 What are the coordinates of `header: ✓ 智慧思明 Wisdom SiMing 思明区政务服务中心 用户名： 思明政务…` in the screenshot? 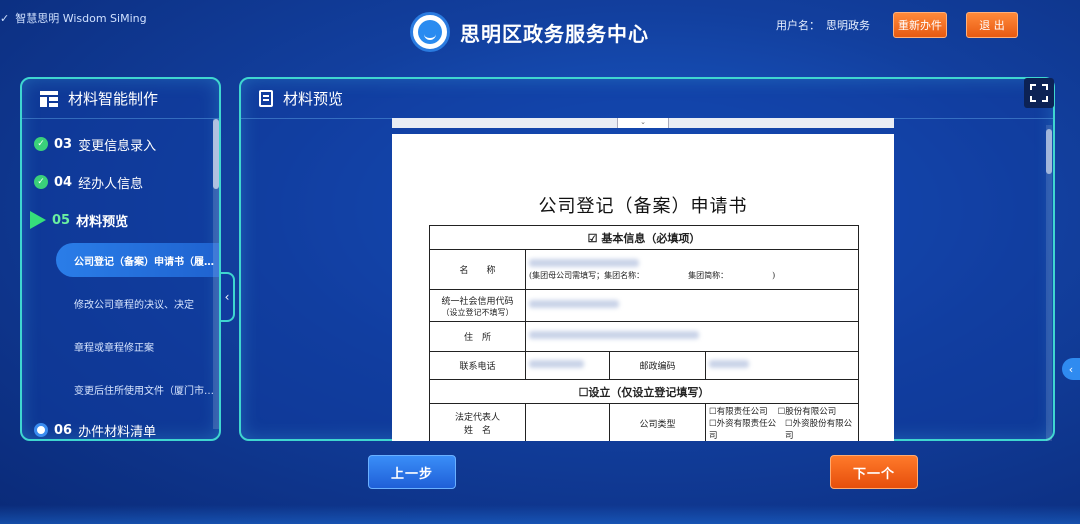 It's located at (540, 30).